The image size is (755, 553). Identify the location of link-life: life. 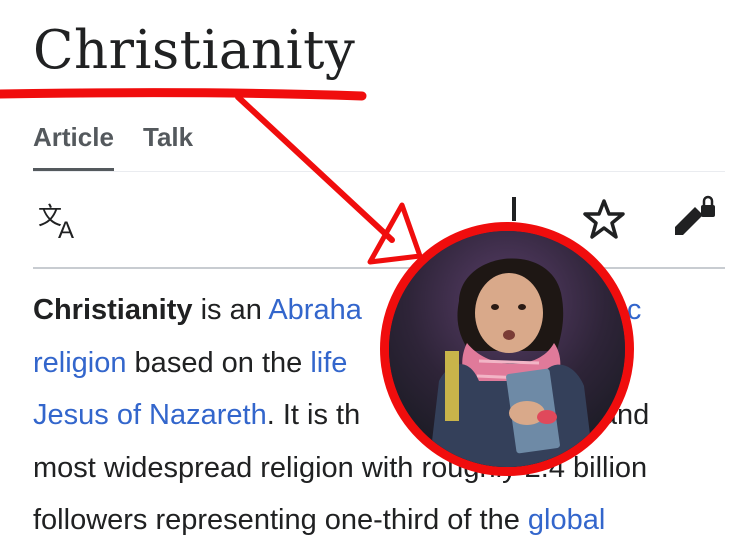
(328, 363).